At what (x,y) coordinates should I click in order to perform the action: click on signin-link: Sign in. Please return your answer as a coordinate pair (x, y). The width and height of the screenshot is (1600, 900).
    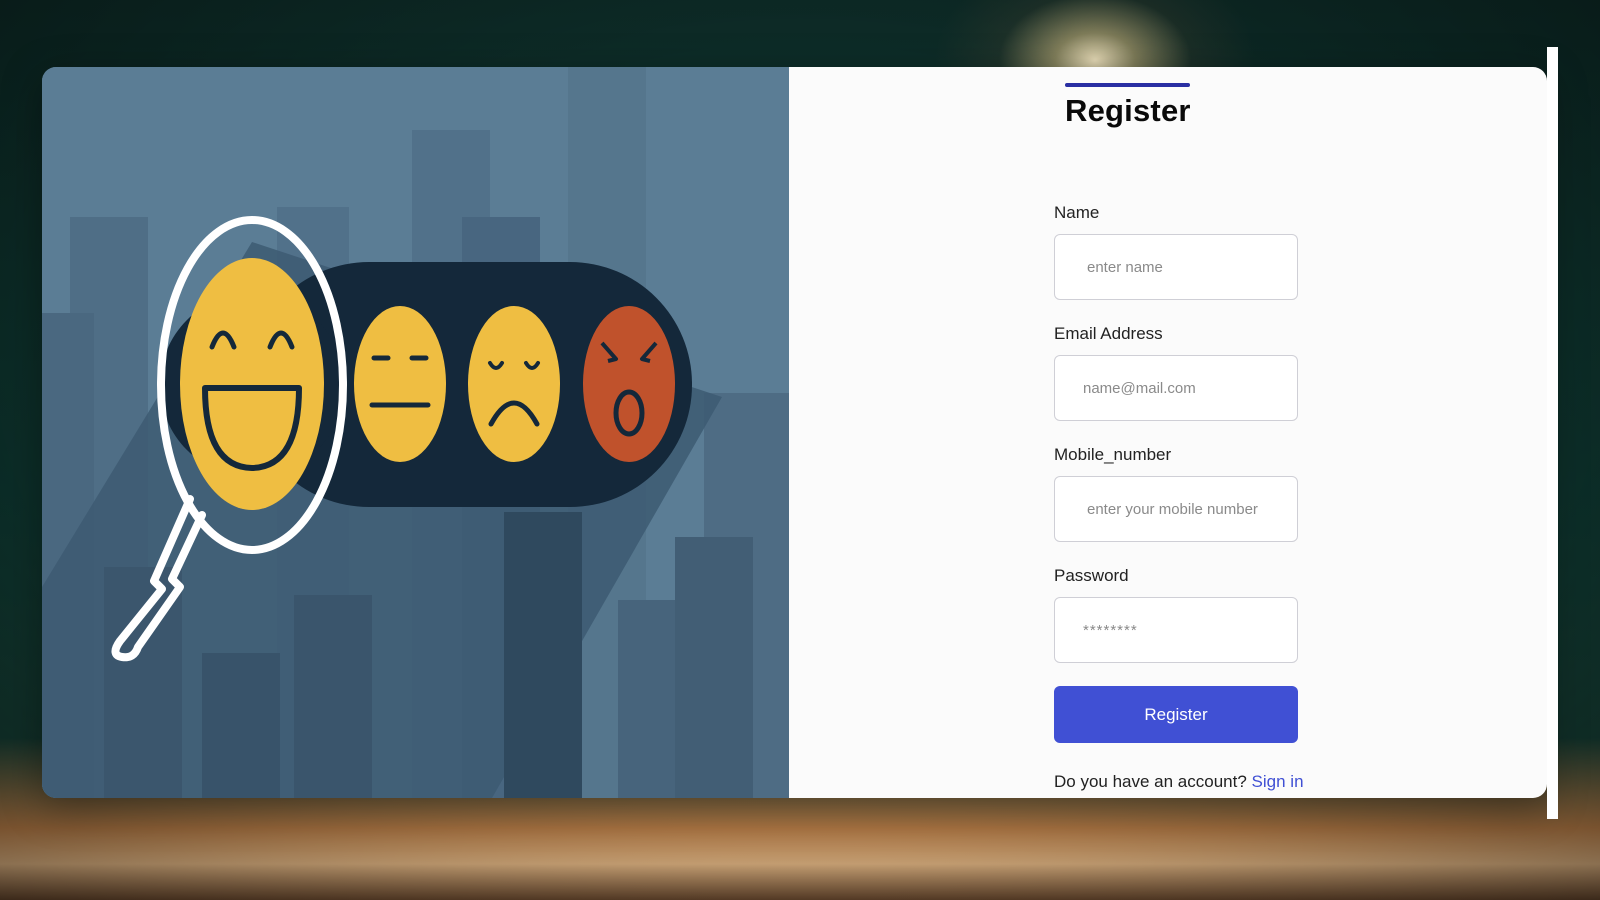
    Looking at the image, I should click on (1278, 781).